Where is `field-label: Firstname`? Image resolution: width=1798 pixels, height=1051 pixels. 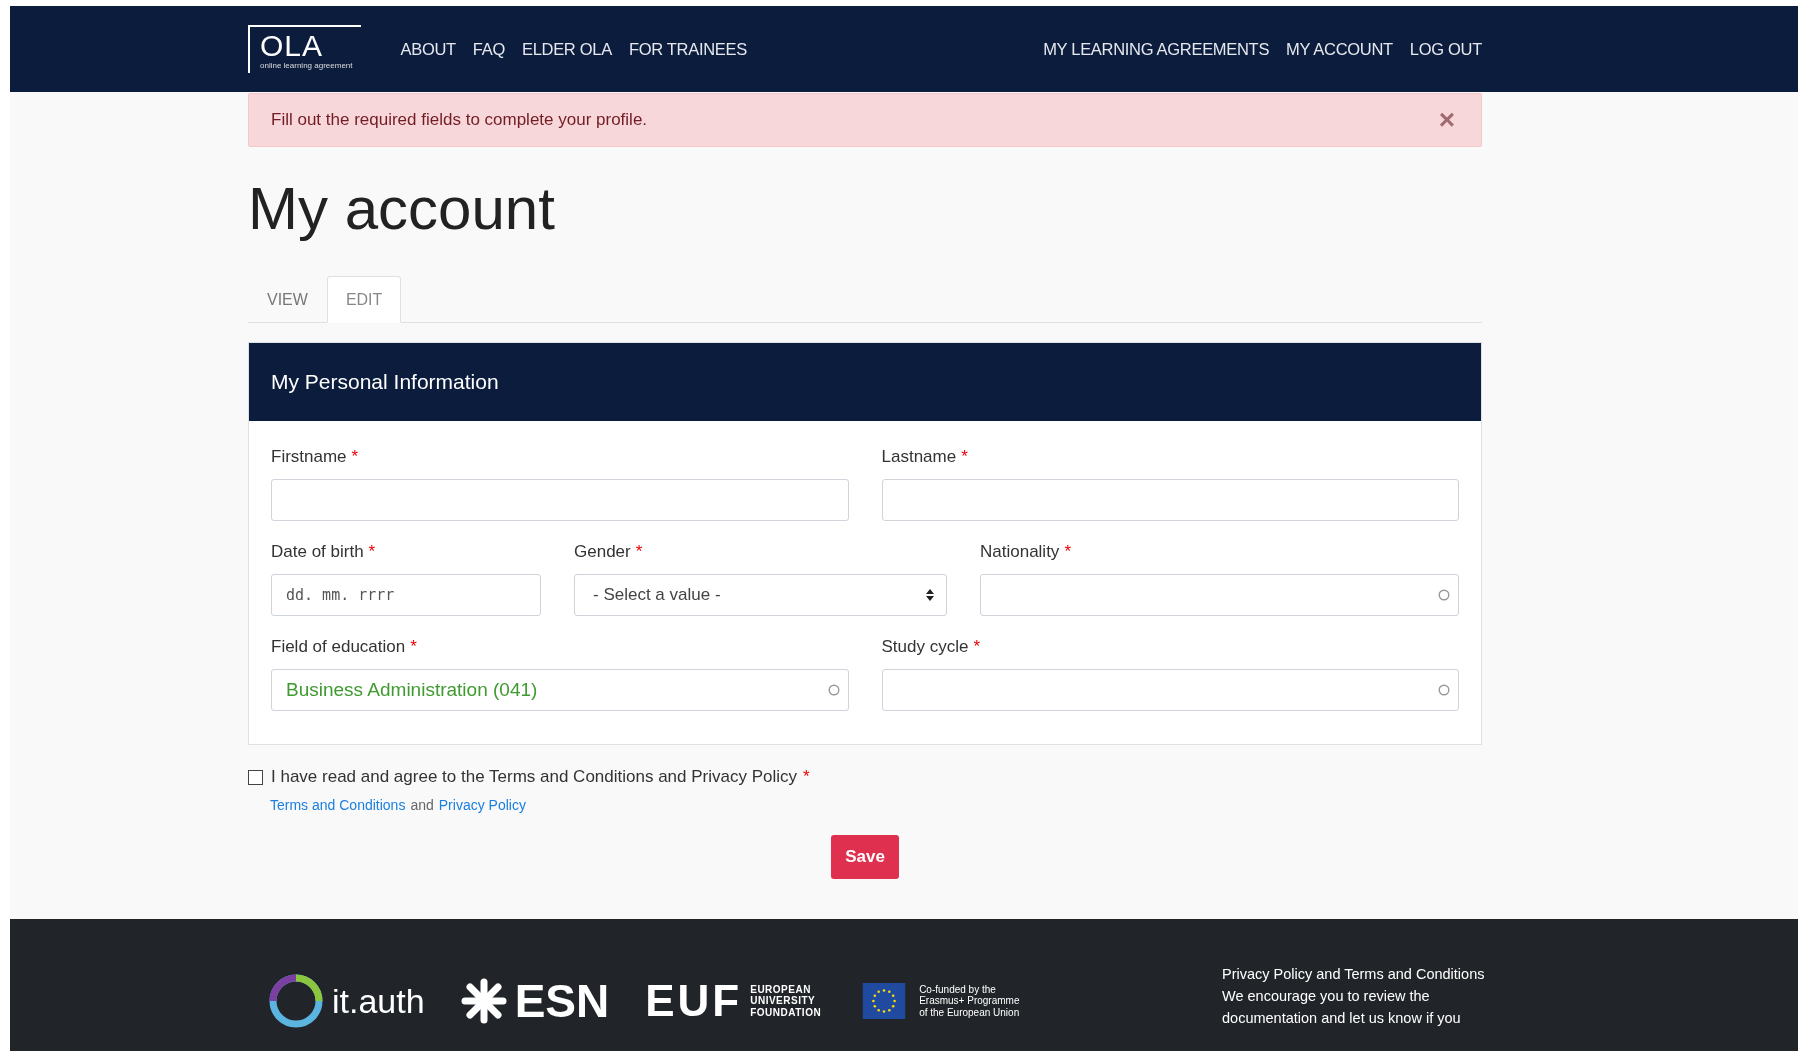
field-label: Firstname is located at coordinates (309, 457).